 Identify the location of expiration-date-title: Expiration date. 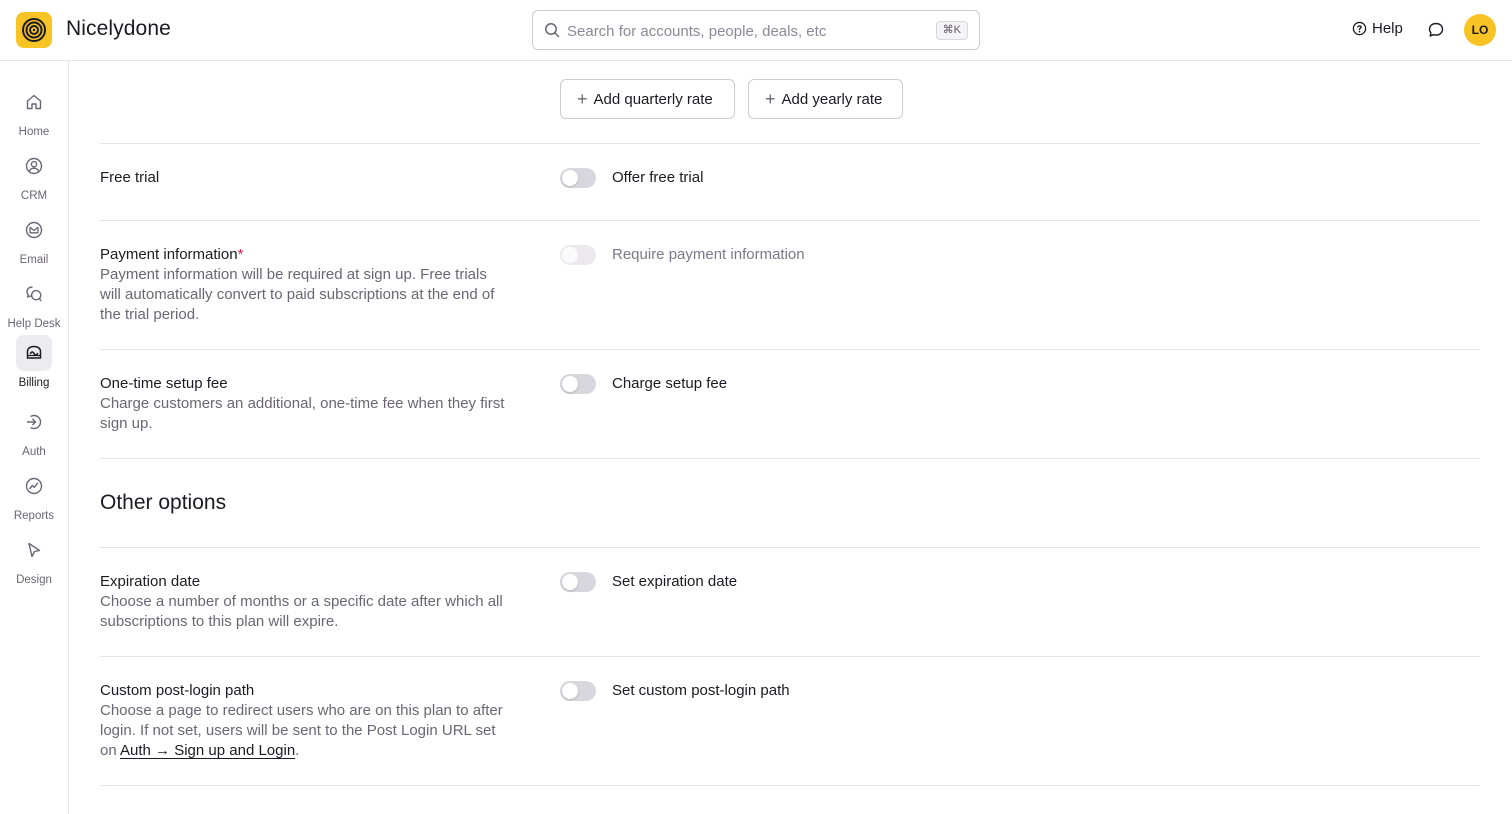
(150, 581).